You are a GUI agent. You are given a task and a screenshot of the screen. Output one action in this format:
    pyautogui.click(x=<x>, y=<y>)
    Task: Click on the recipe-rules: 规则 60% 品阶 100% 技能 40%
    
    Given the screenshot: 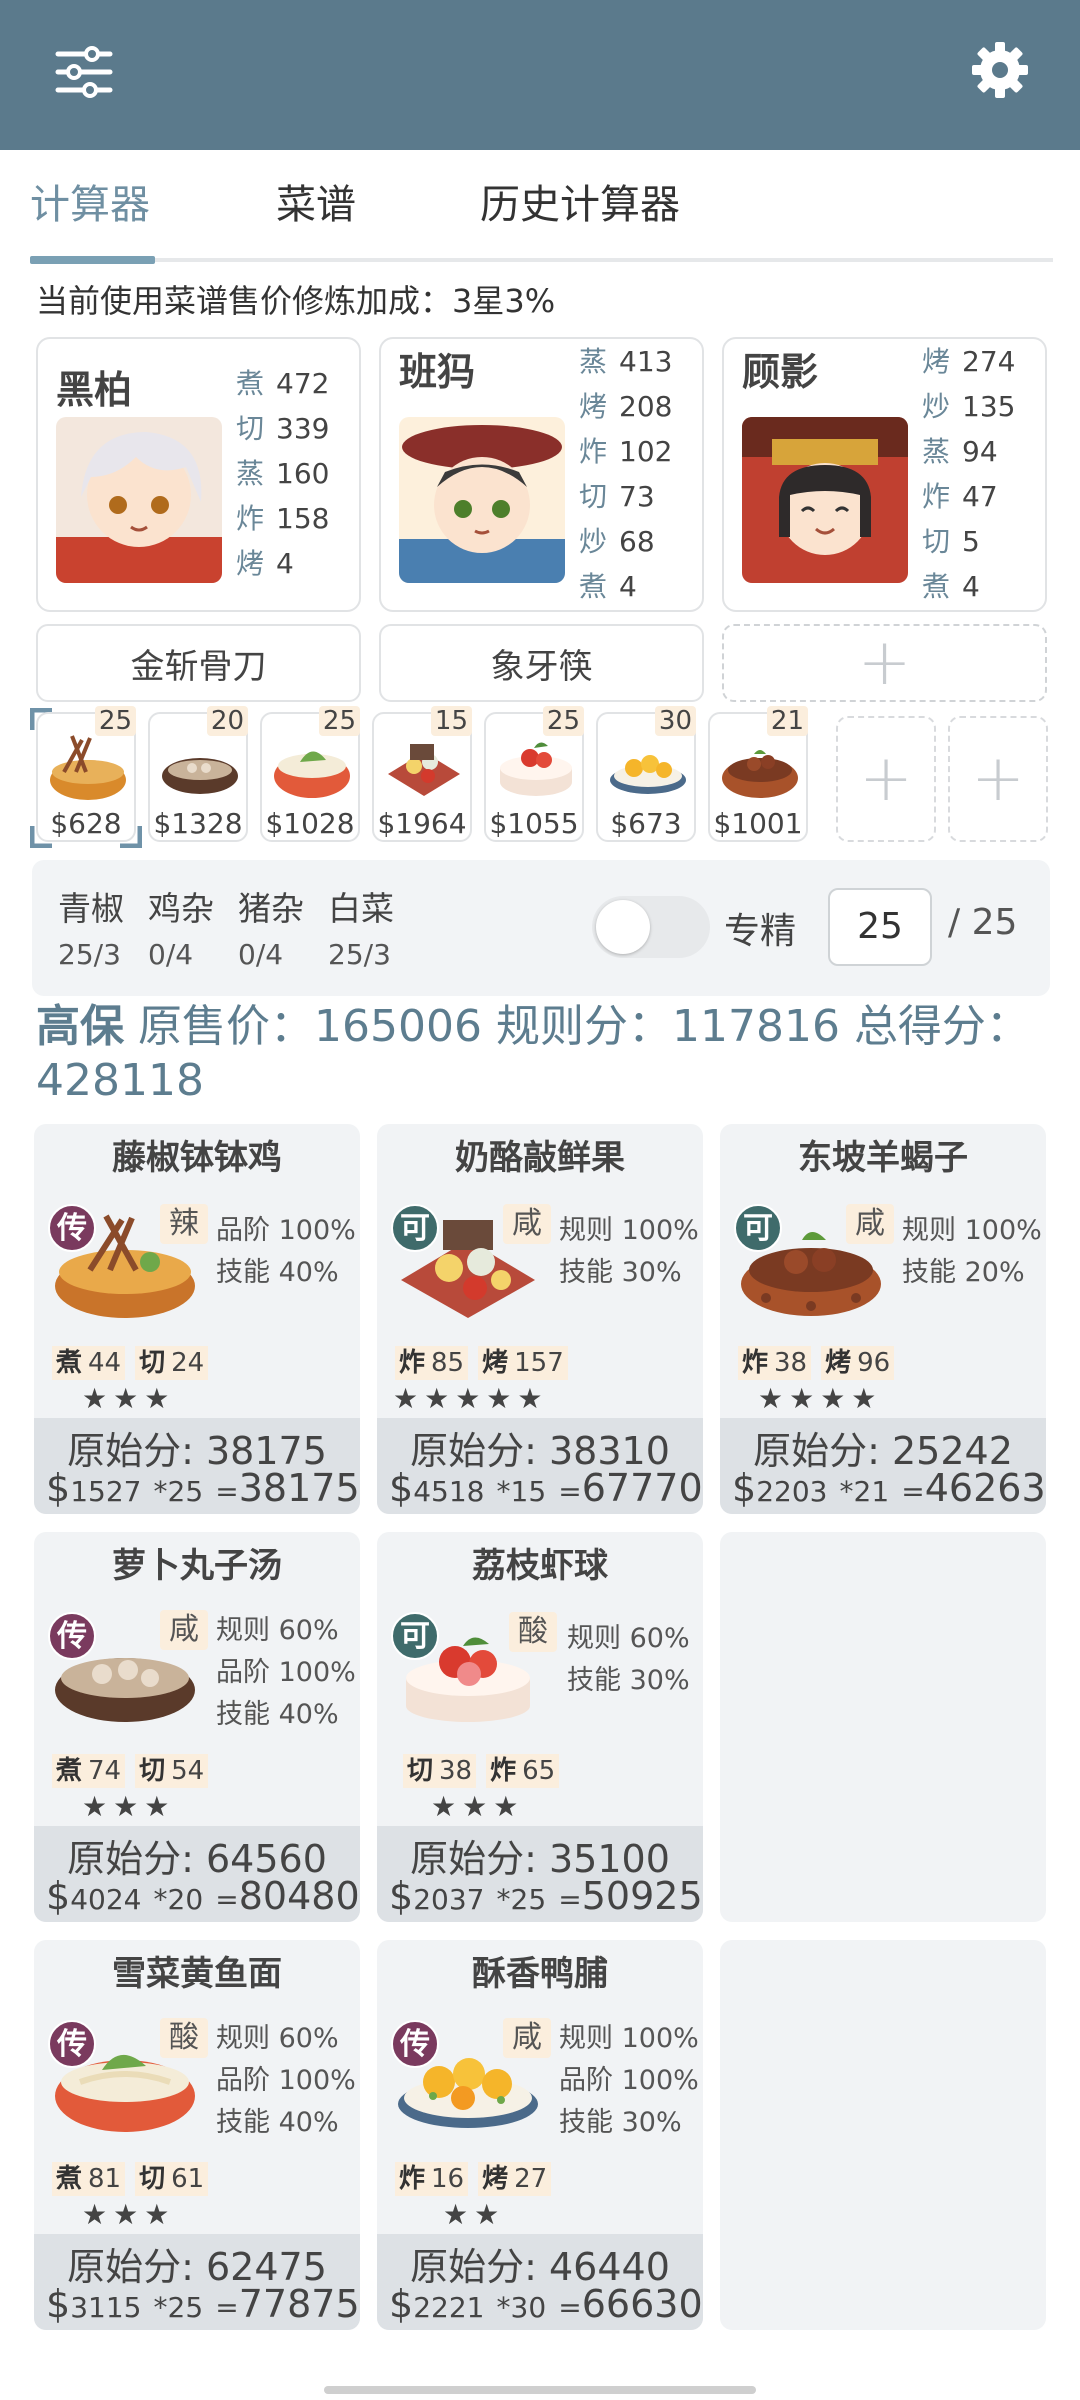 What is the action you would take?
    pyautogui.click(x=286, y=1672)
    